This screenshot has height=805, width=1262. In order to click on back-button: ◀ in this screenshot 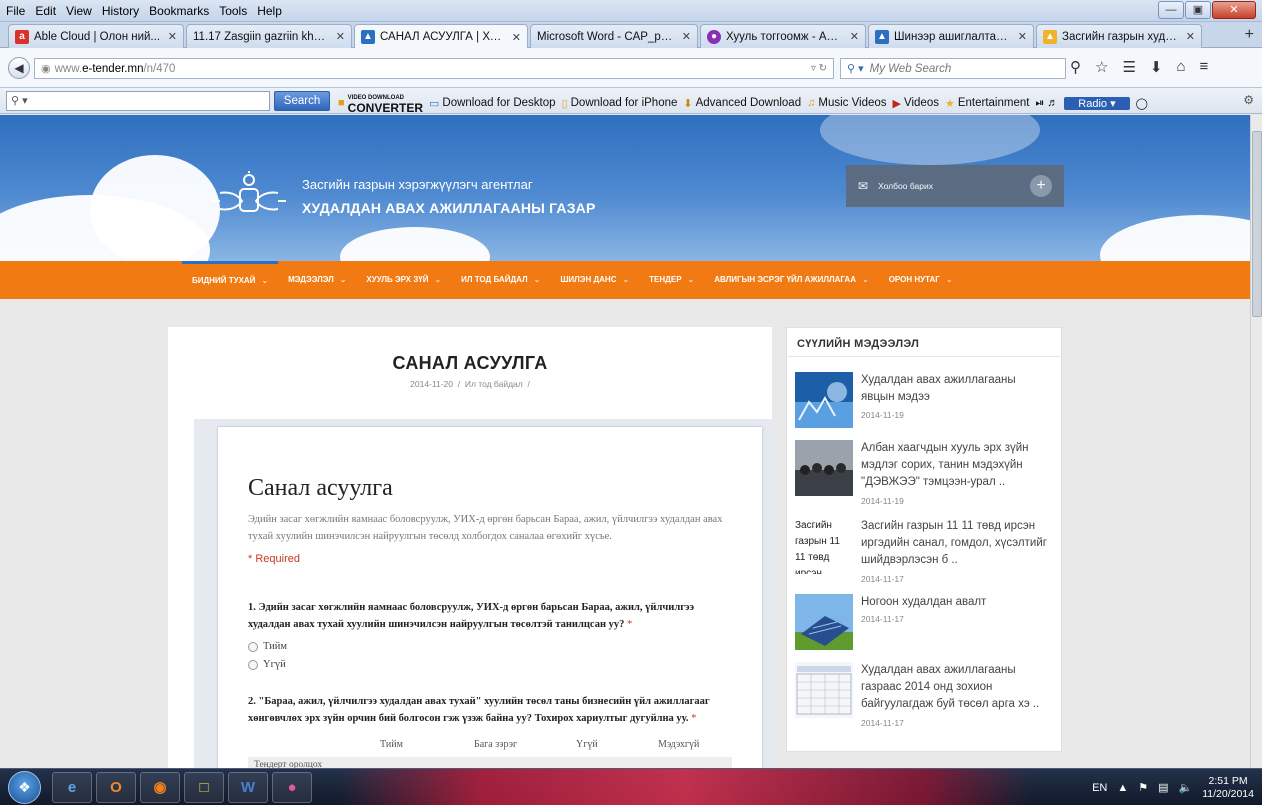, I will do `click(19, 68)`.